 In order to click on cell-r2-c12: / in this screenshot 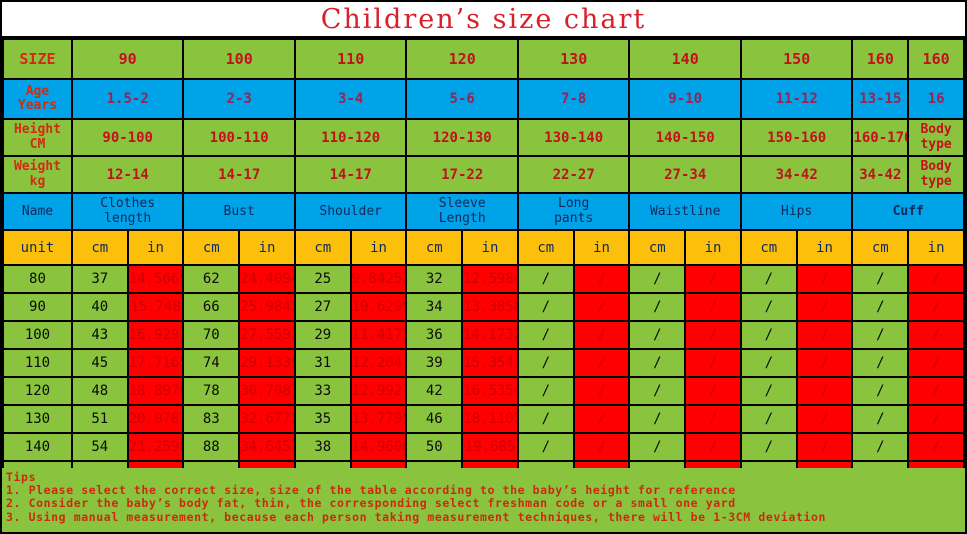, I will do `click(768, 335)`.